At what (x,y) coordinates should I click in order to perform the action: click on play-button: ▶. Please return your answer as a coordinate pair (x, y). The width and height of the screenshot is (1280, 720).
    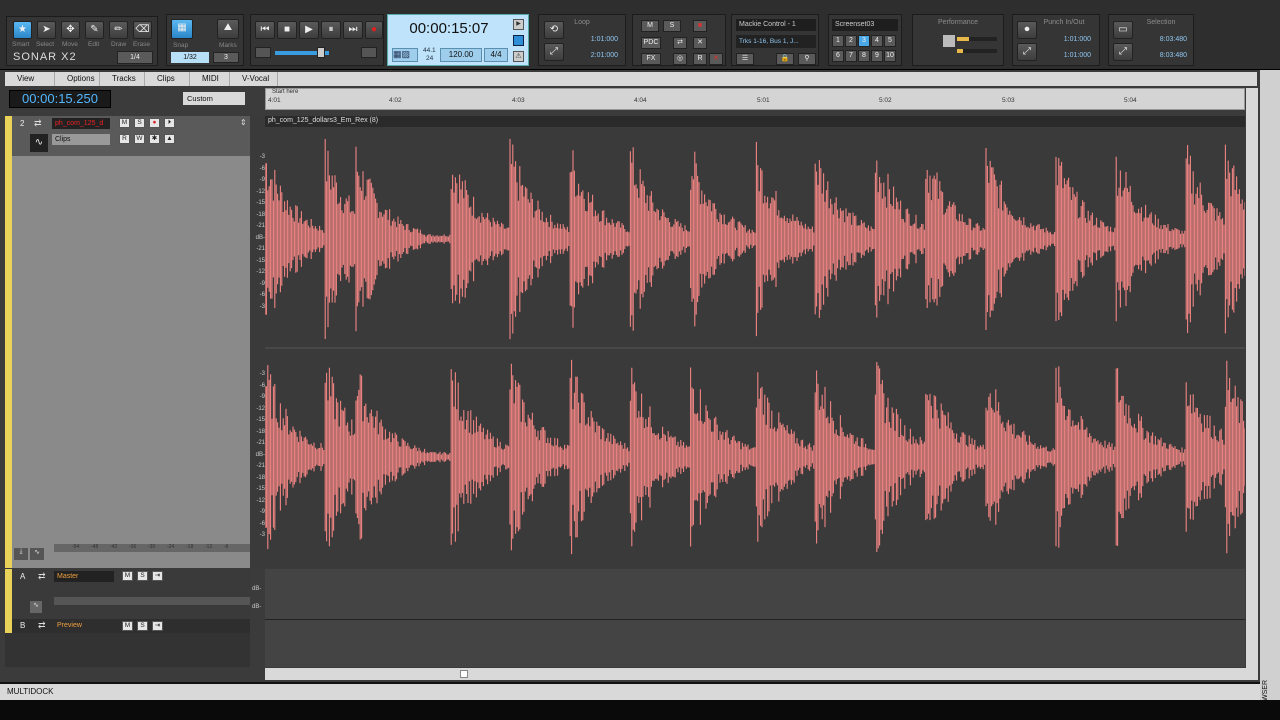
    Looking at the image, I should click on (309, 30).